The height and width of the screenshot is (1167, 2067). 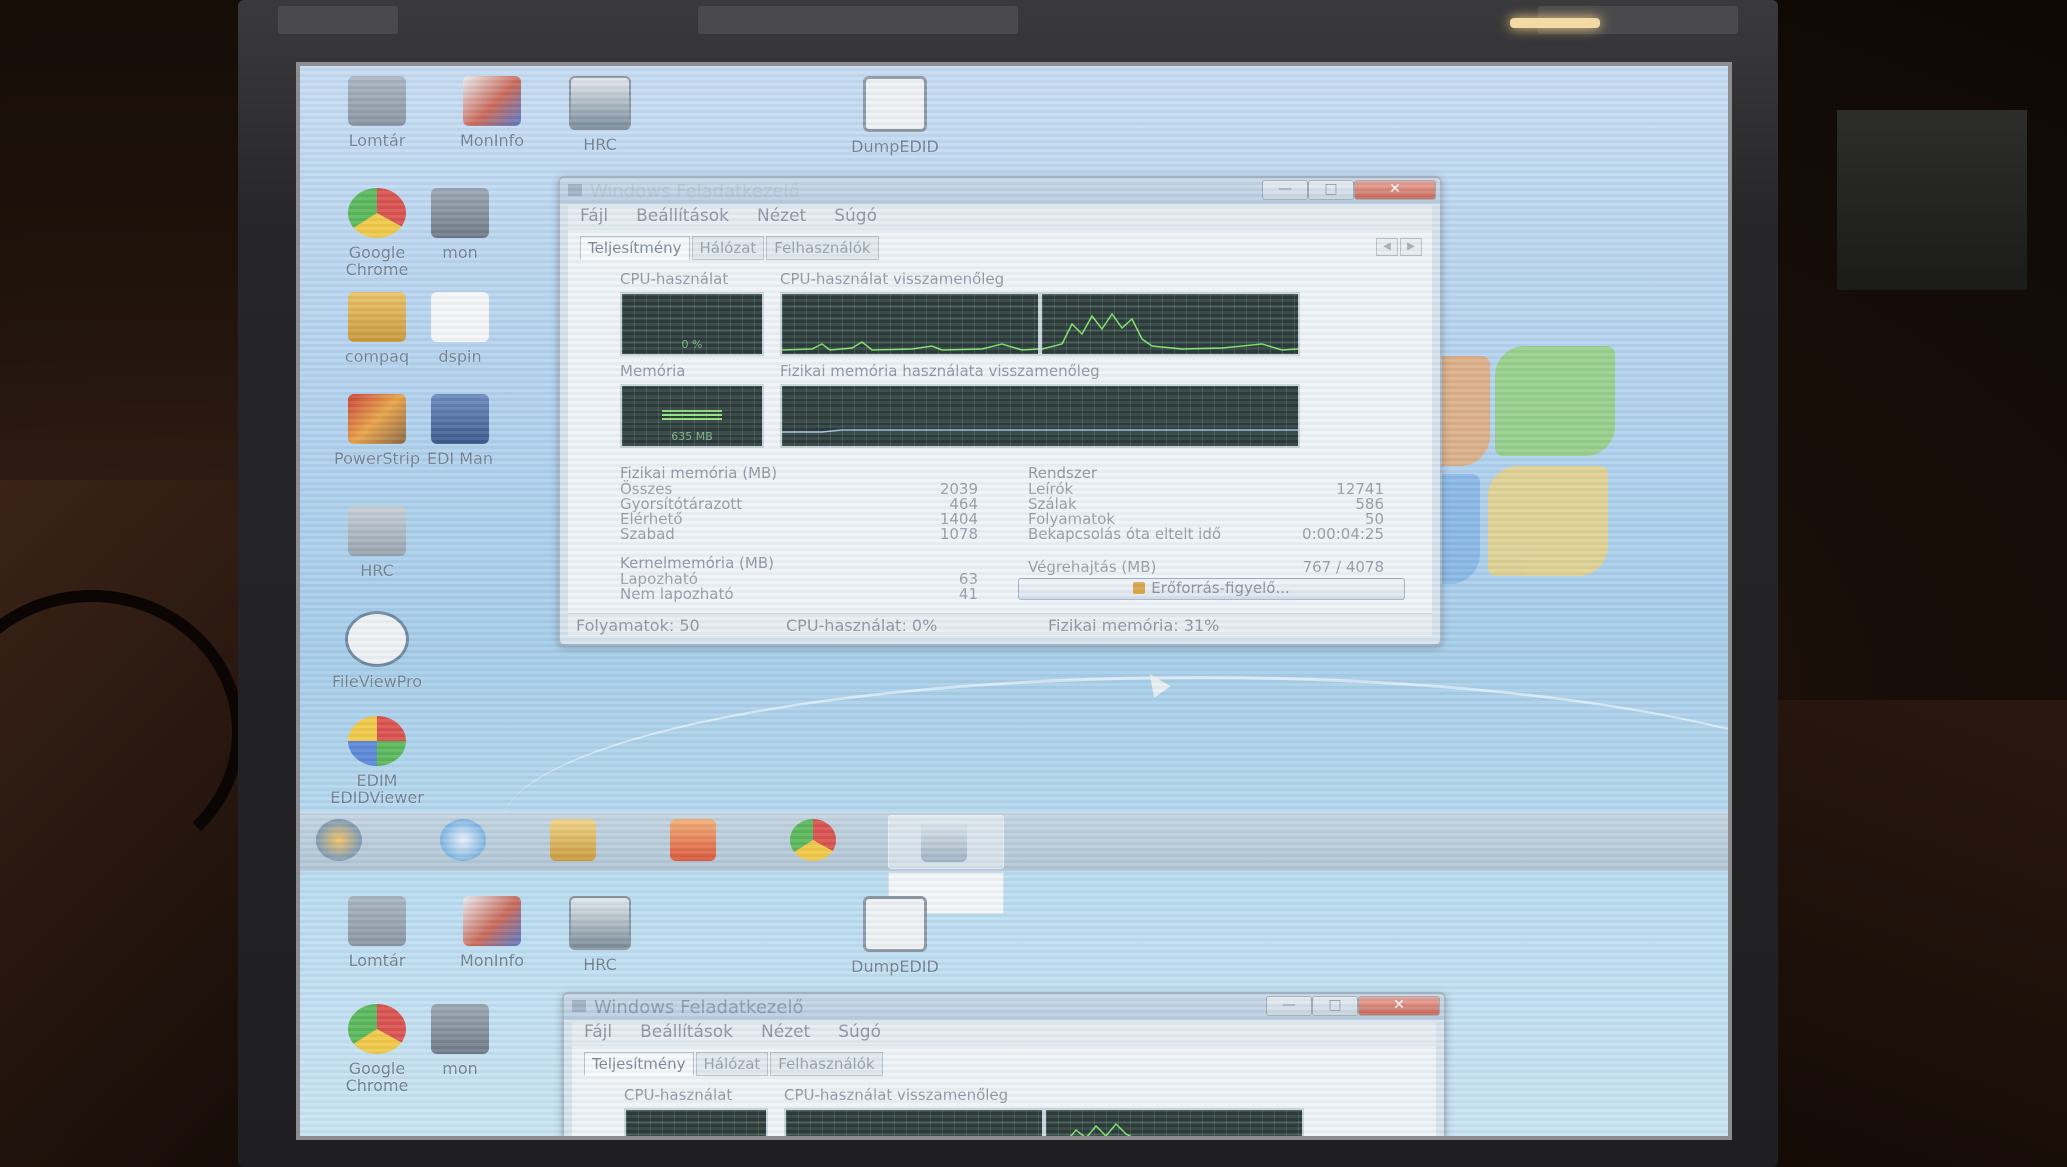 I want to click on desktop-icon-dumpedid-ghost: DumpEDID, so click(x=895, y=935).